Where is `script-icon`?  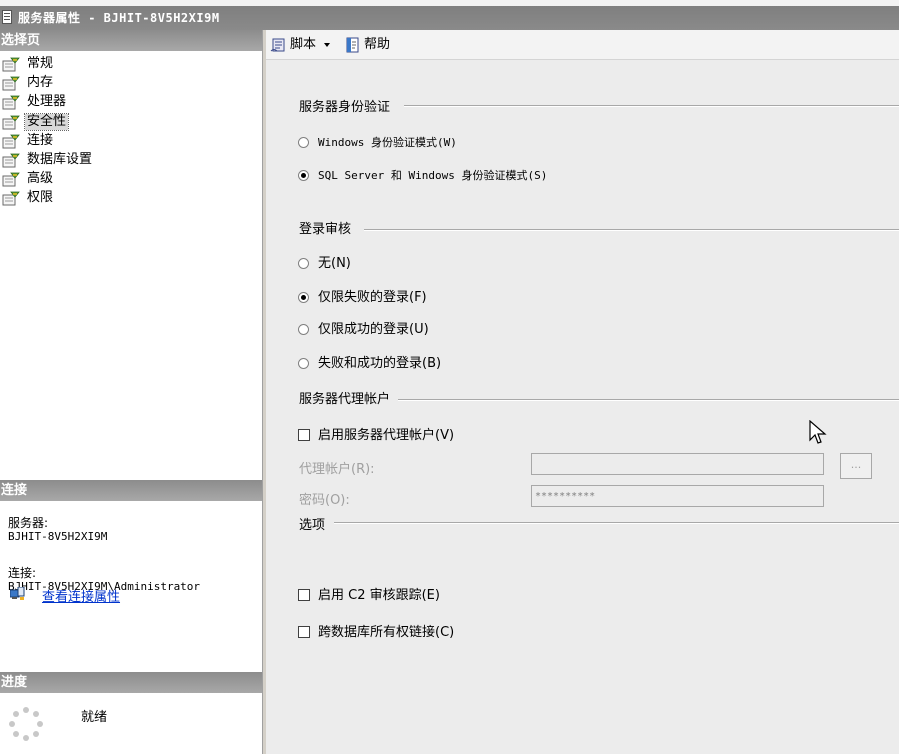
script-icon is located at coordinates (277, 45).